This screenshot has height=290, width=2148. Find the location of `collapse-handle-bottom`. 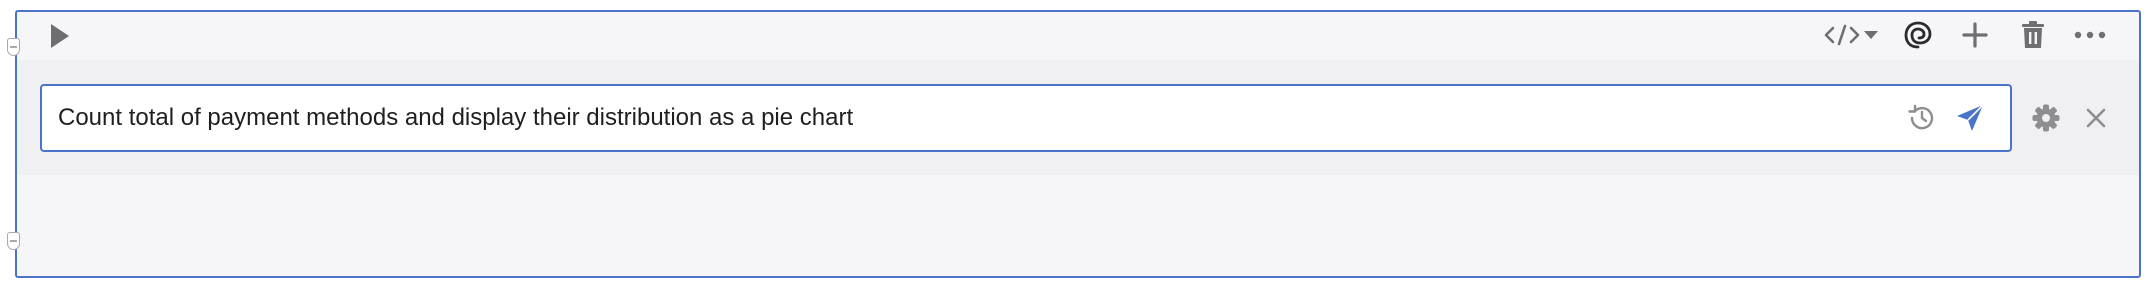

collapse-handle-bottom is located at coordinates (13, 241).